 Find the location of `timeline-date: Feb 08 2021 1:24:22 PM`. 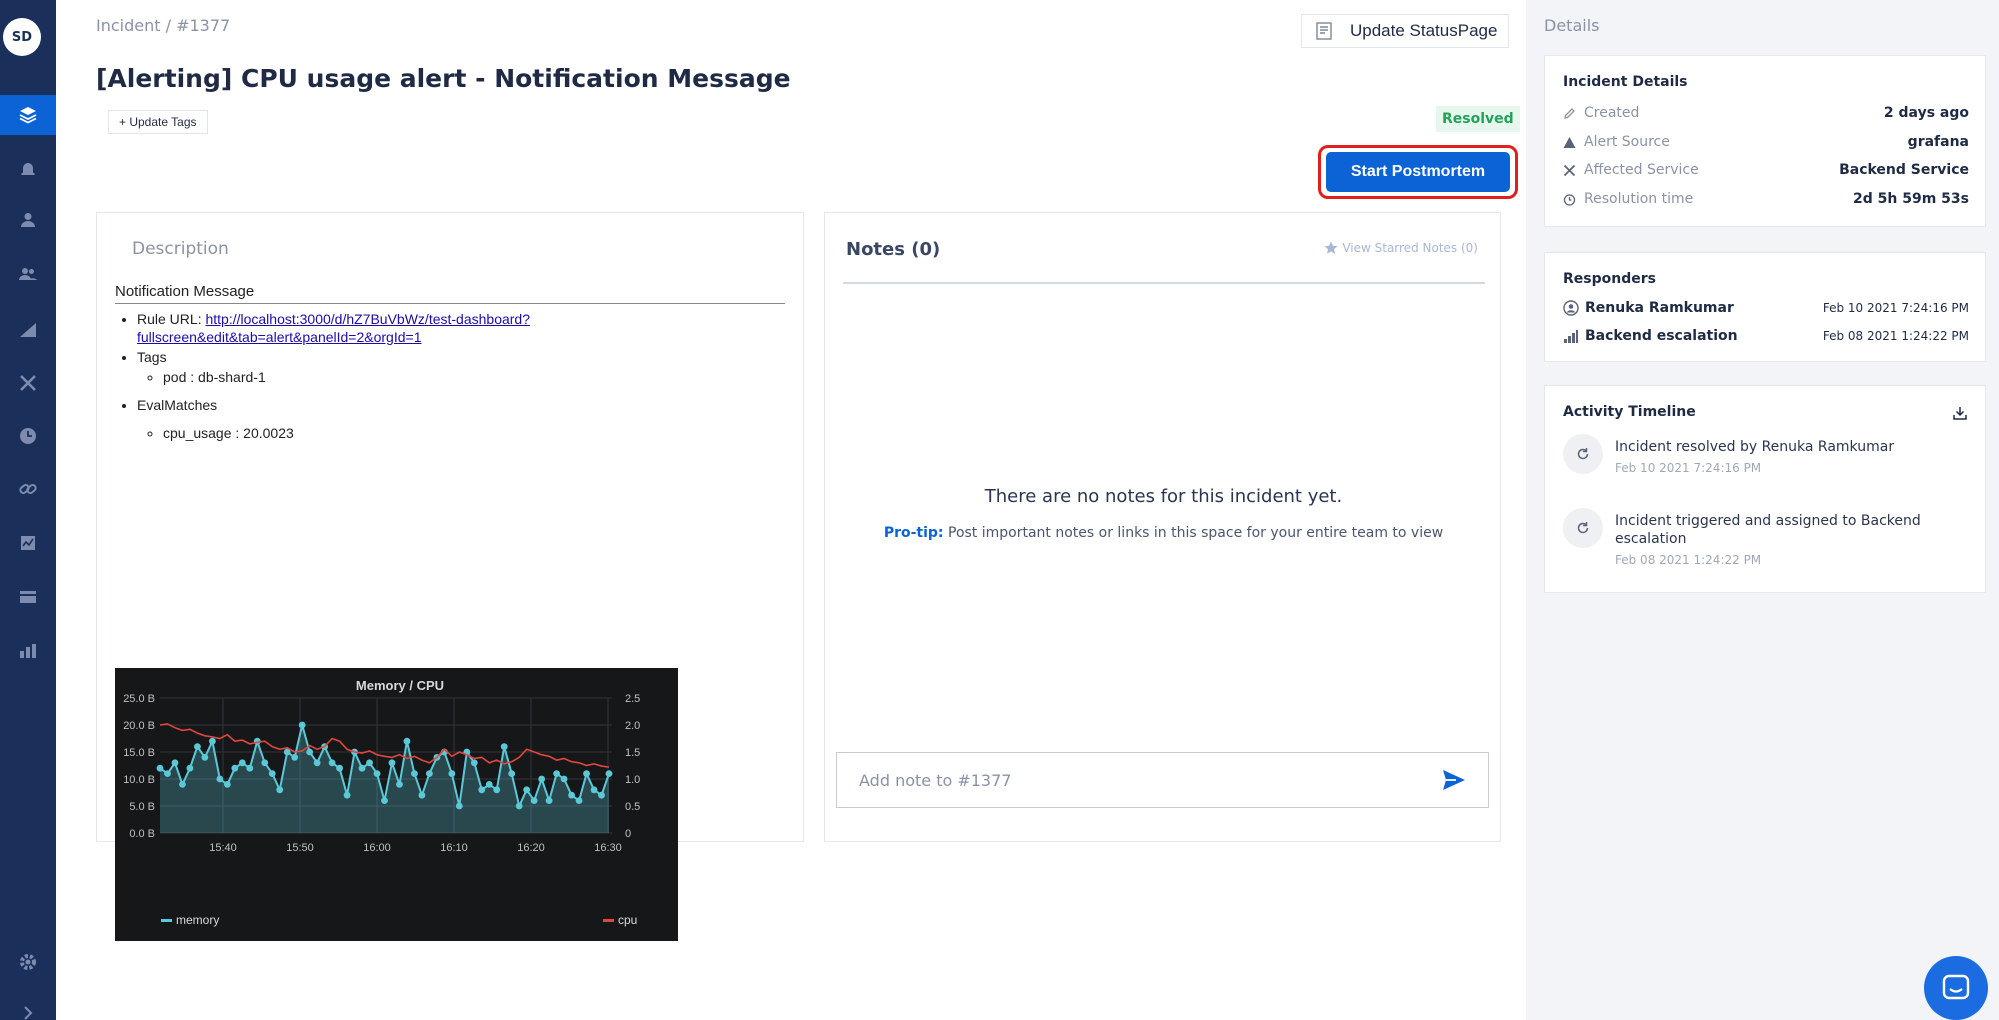

timeline-date: Feb 08 2021 1:24:22 PM is located at coordinates (1688, 560).